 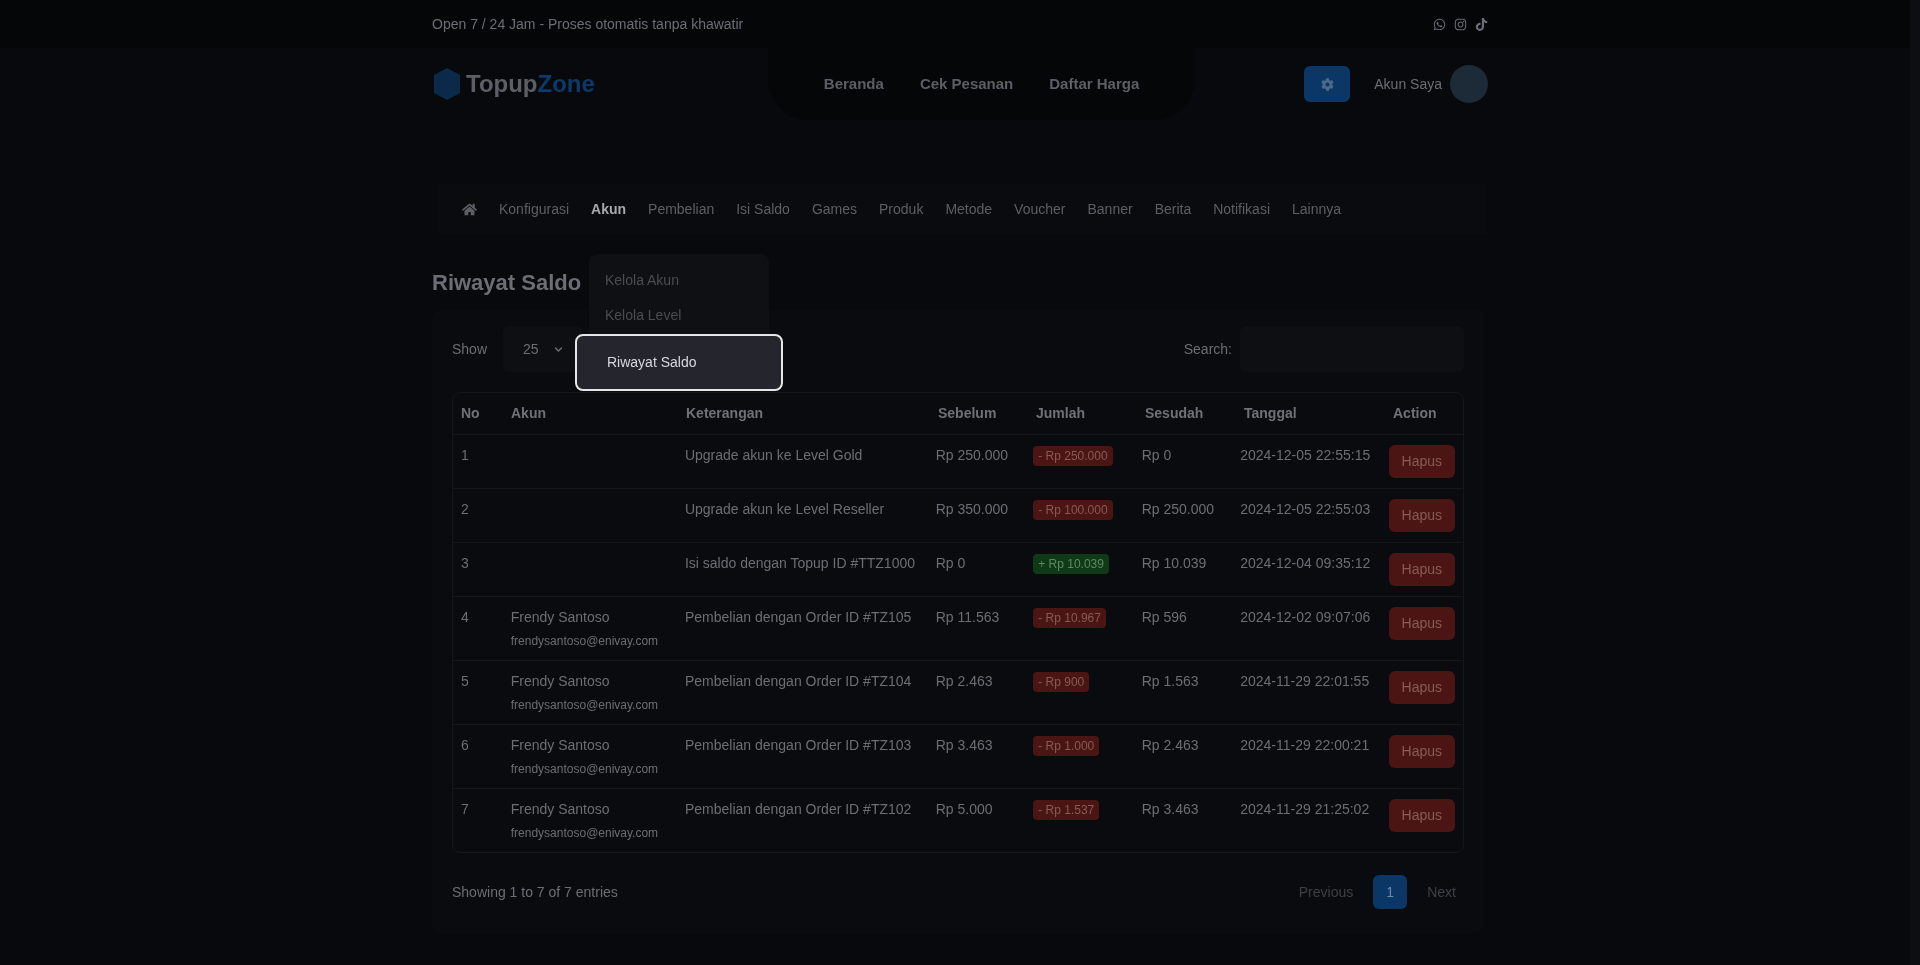 What do you see at coordinates (1460, 24) in the screenshot?
I see `instagram-icon` at bounding box center [1460, 24].